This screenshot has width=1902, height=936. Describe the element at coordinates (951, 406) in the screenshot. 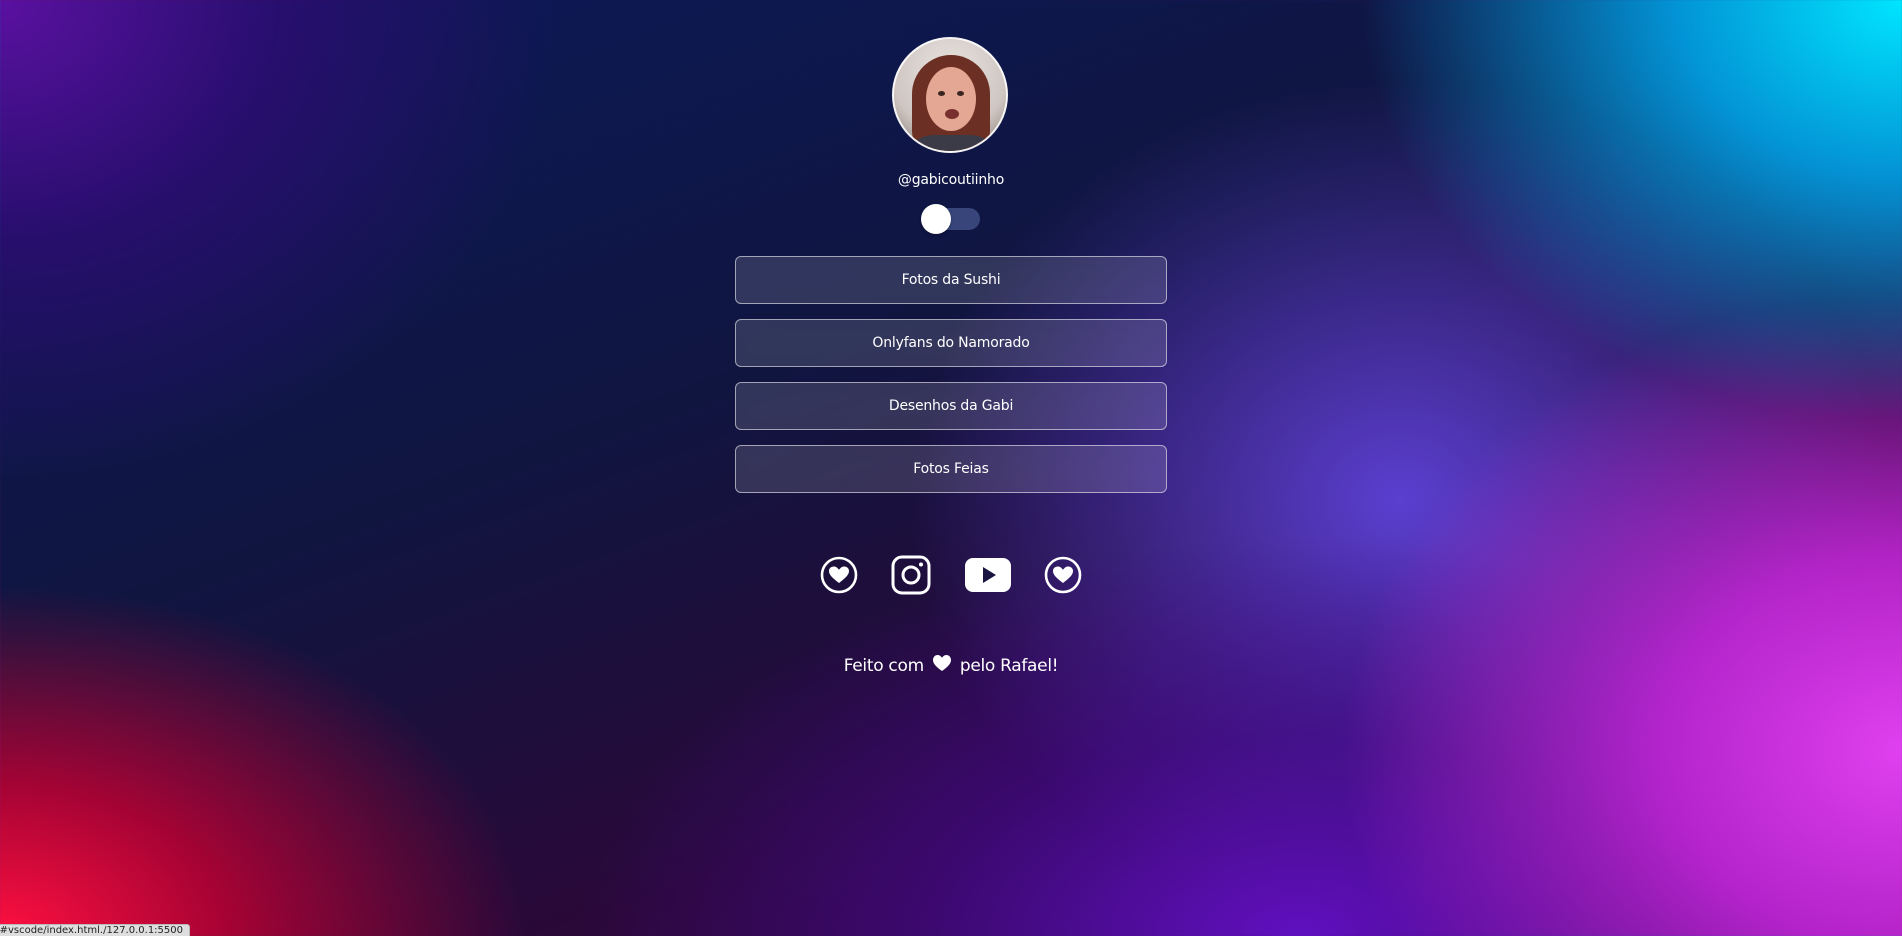

I see `link-button-desenhos-da-gabi: Desenhos da Gabi` at that location.